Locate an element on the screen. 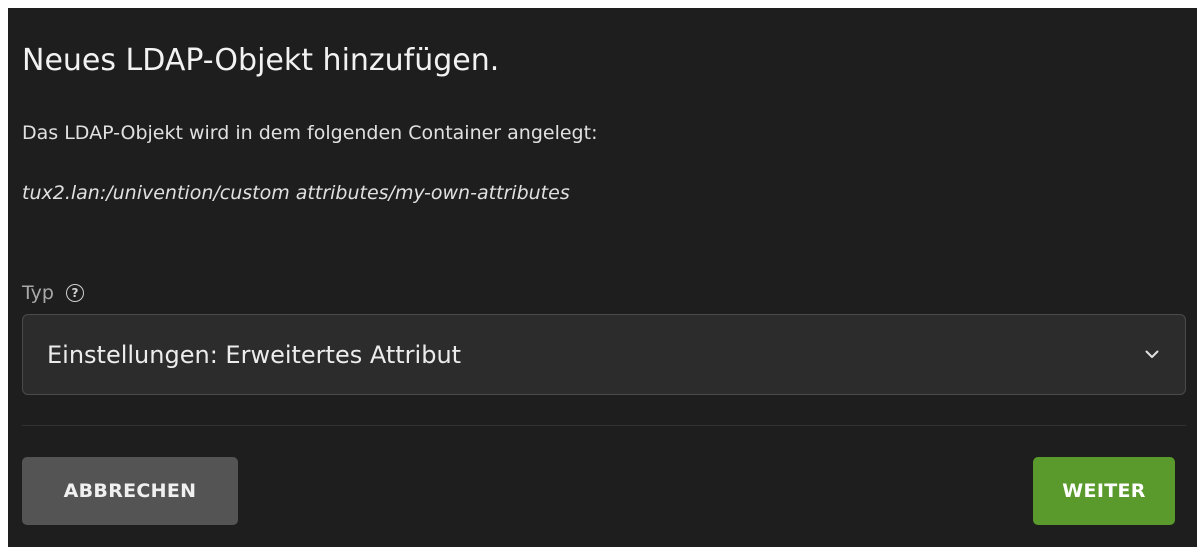 Image resolution: width=1197 pixels, height=547 pixels. dialog-title: Neues LDAP-Objekt hinzufügen. is located at coordinates (261, 60).